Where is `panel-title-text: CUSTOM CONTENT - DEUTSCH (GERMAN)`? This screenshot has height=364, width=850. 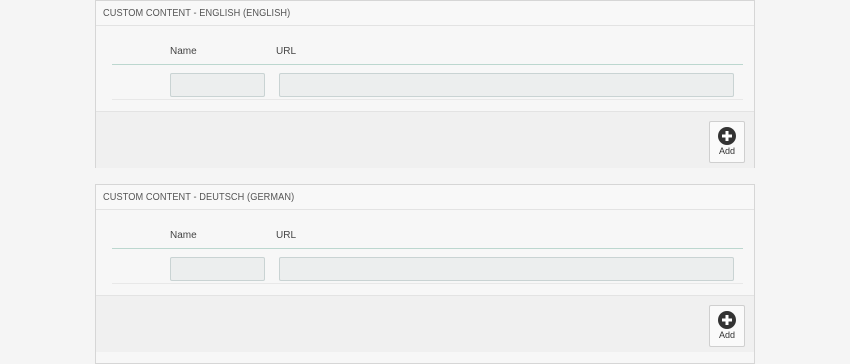 panel-title-text: CUSTOM CONTENT - DEUTSCH (GERMAN) is located at coordinates (199, 197).